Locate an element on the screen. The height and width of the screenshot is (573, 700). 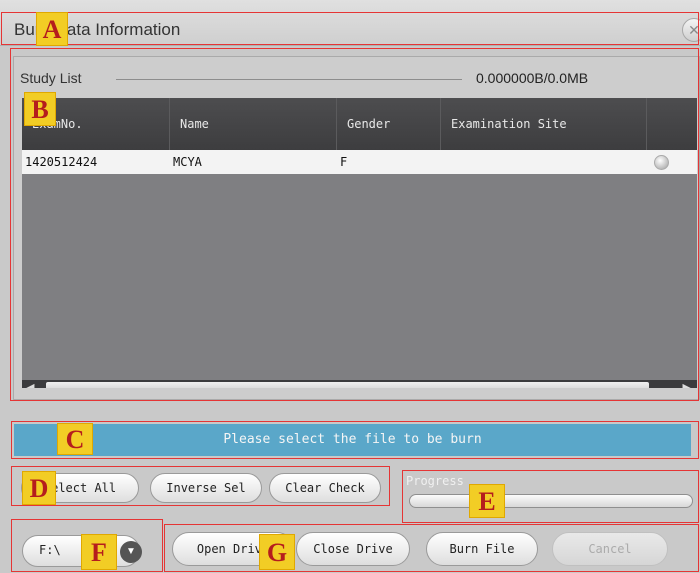
cancel-button: Cancel is located at coordinates (610, 549).